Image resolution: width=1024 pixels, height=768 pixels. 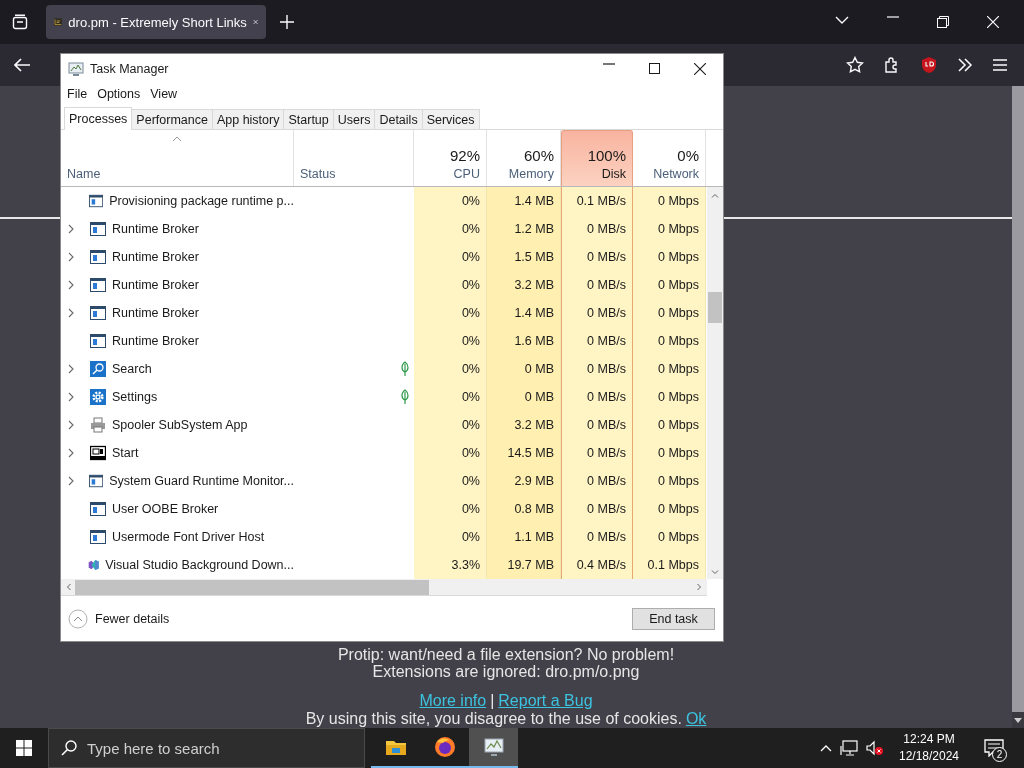 What do you see at coordinates (597, 201) in the screenshot?
I see `table-cell: 0.1 MB/s` at bounding box center [597, 201].